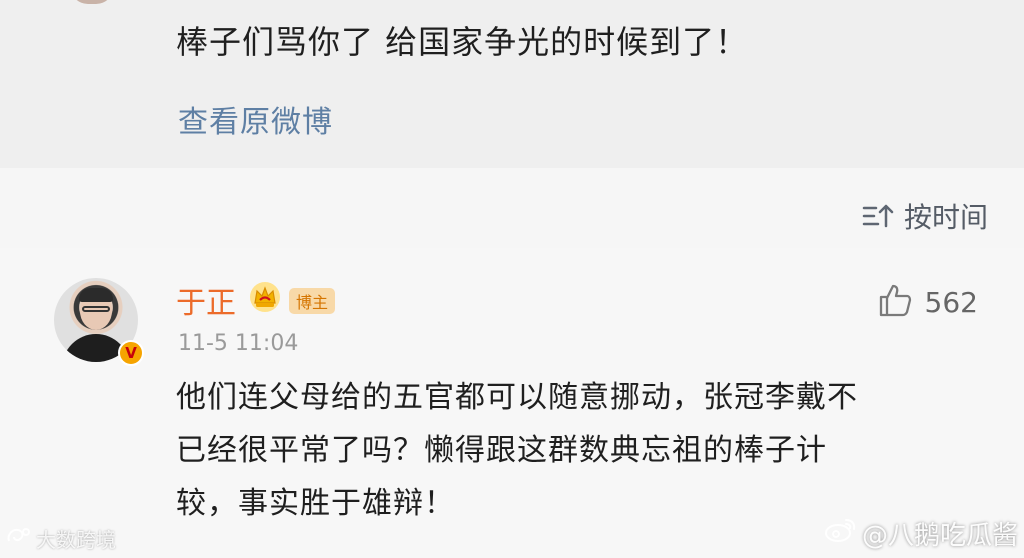 The width and height of the screenshot is (1024, 558). I want to click on view-original-link: 查看原微博, so click(255, 119).